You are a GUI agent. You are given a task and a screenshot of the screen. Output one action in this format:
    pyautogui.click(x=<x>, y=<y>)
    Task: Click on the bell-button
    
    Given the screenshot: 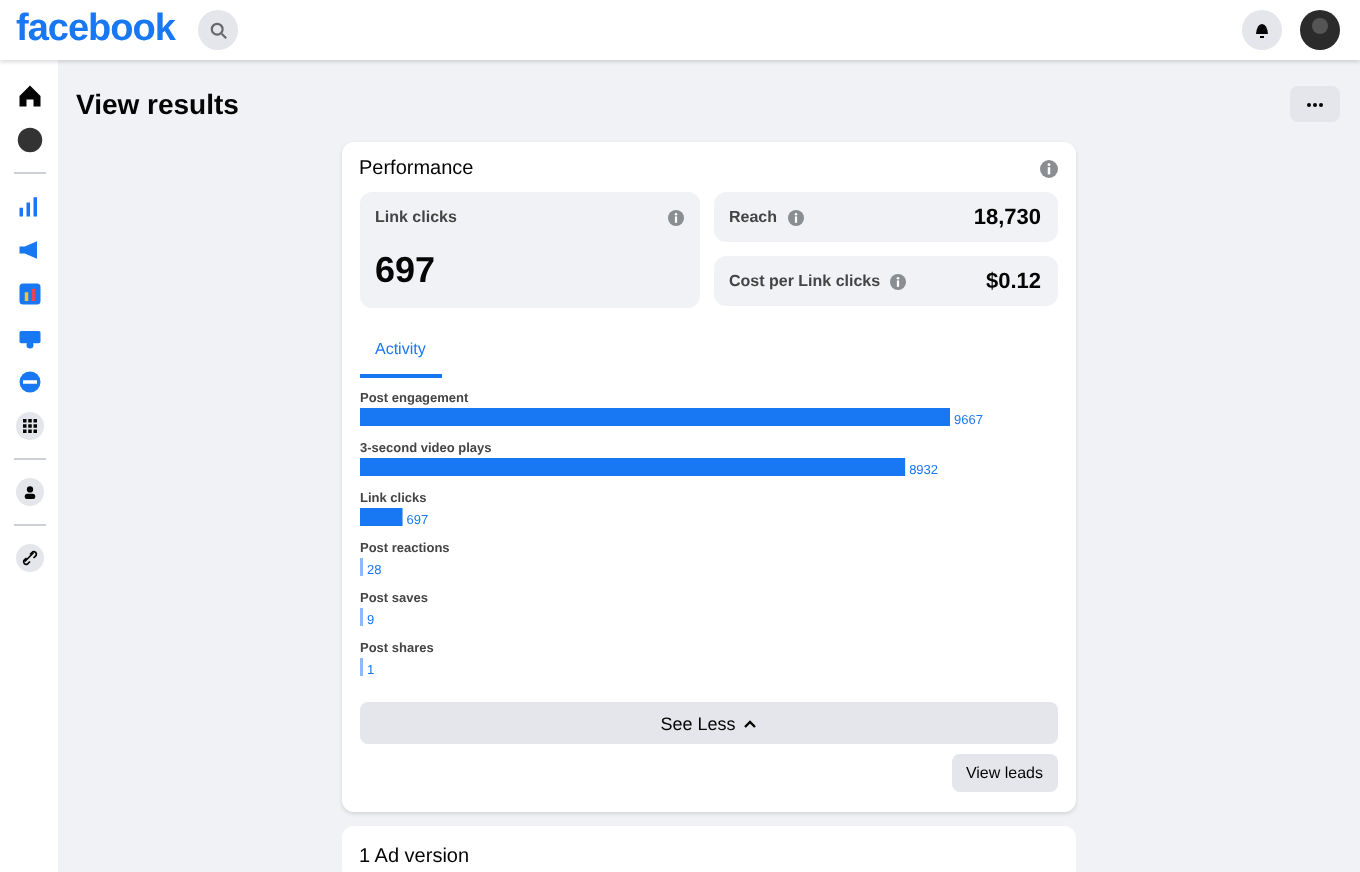 What is the action you would take?
    pyautogui.click(x=1262, y=30)
    